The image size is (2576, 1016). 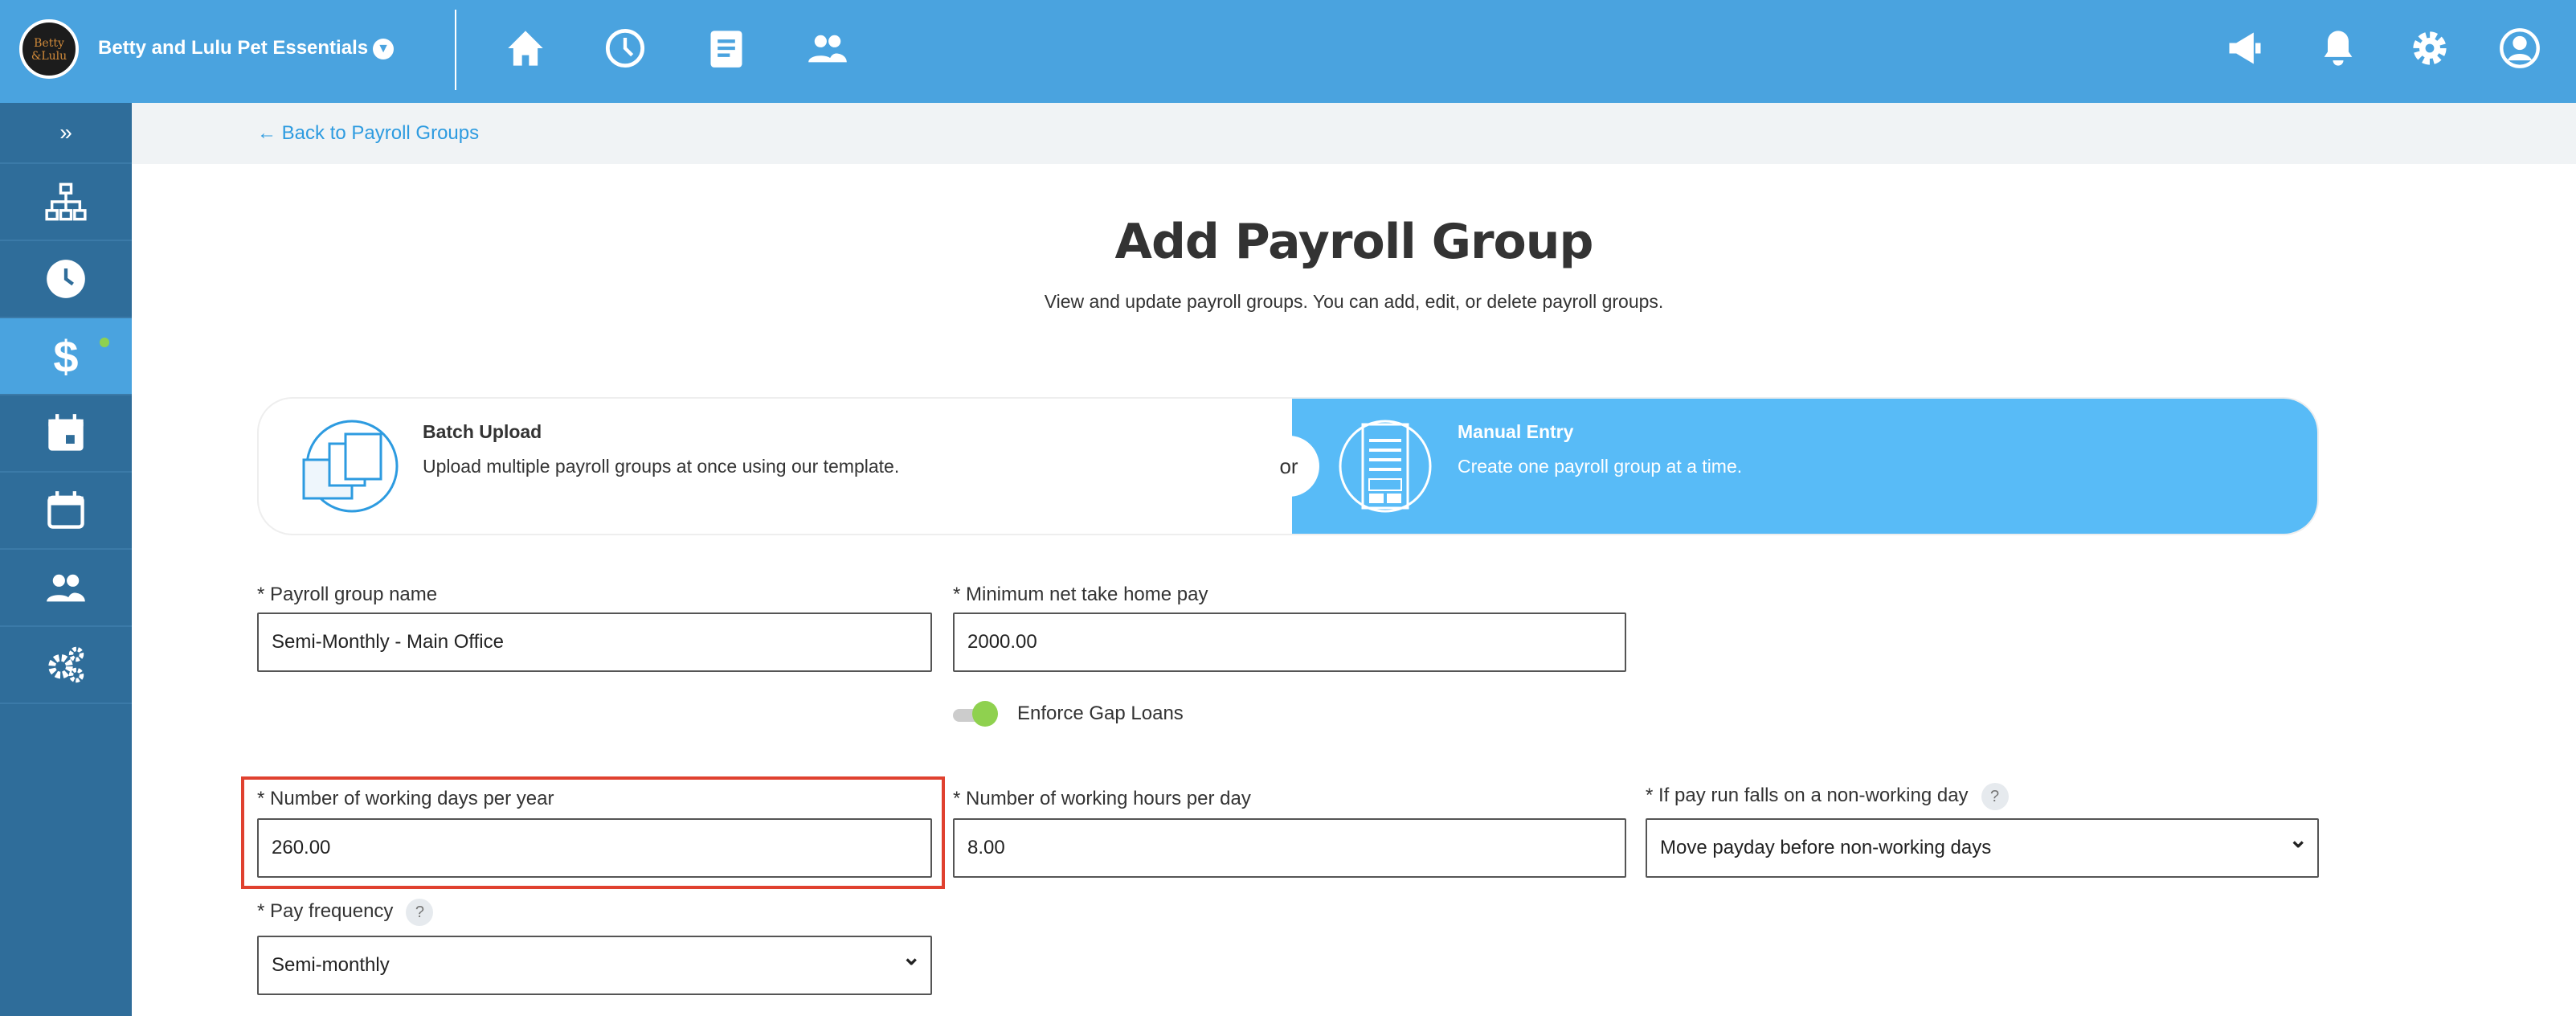 I want to click on working-hours-input: 8.00, so click(x=1289, y=848).